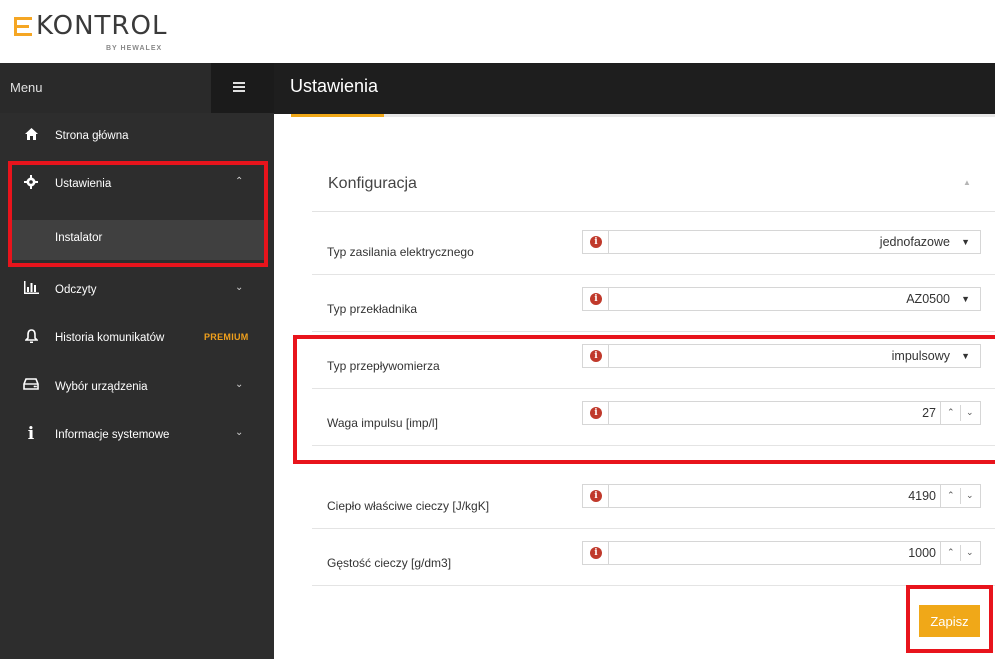  I want to click on config-row-density: Gęstość cieczy [g/dm3] i 1000 ⌃ ⌄, so click(653, 557).